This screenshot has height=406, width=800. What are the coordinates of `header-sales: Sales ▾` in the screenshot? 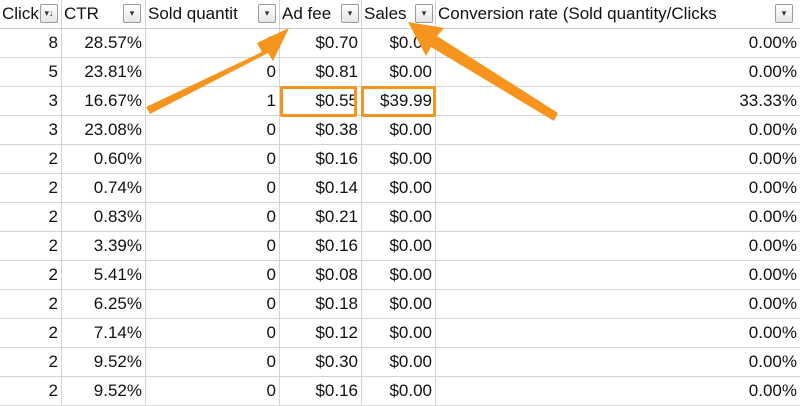 It's located at (399, 14).